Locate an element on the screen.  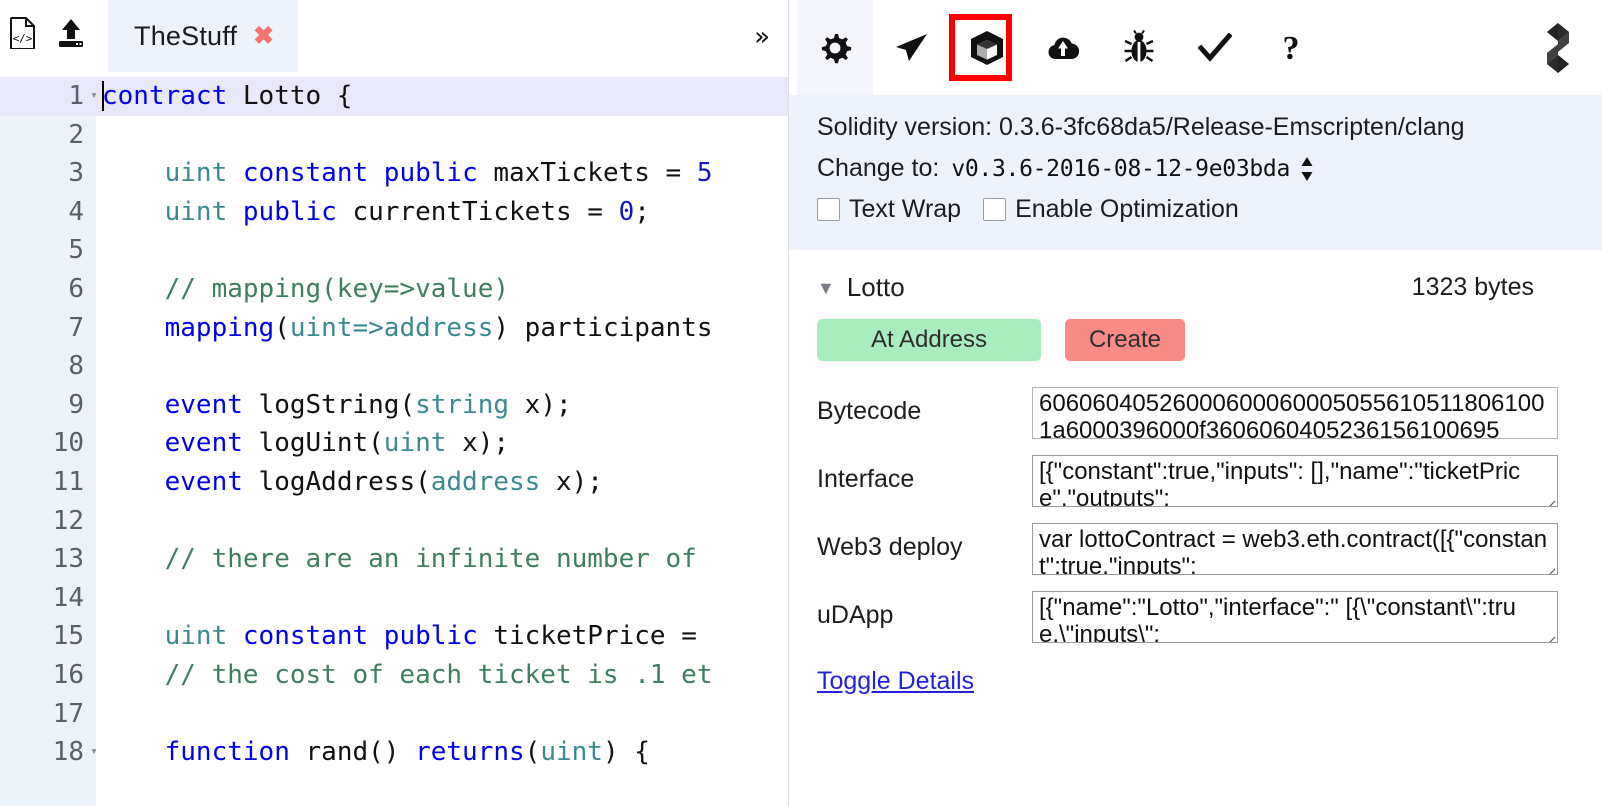
text-wrap-checkbox-group: Text Wrap is located at coordinates (889, 209).